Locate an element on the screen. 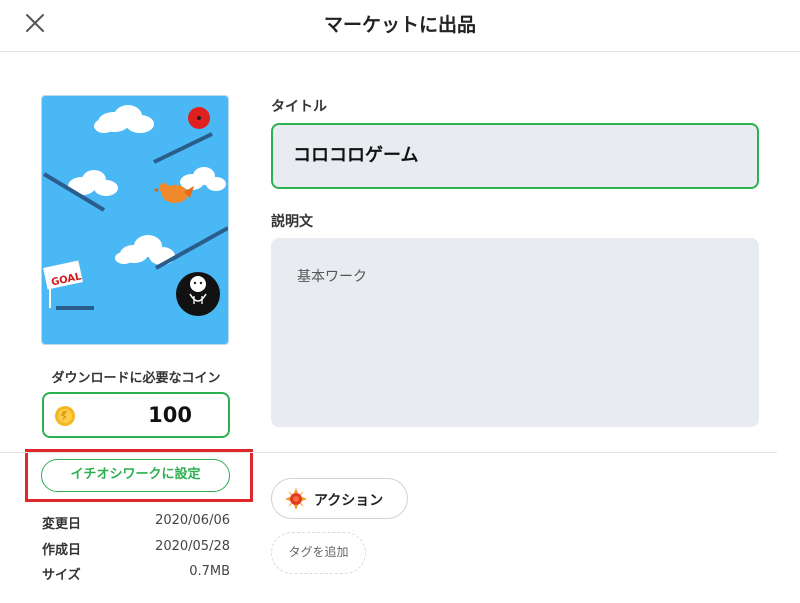 The height and width of the screenshot is (603, 800). meta-value: 0.7MB is located at coordinates (209, 571).